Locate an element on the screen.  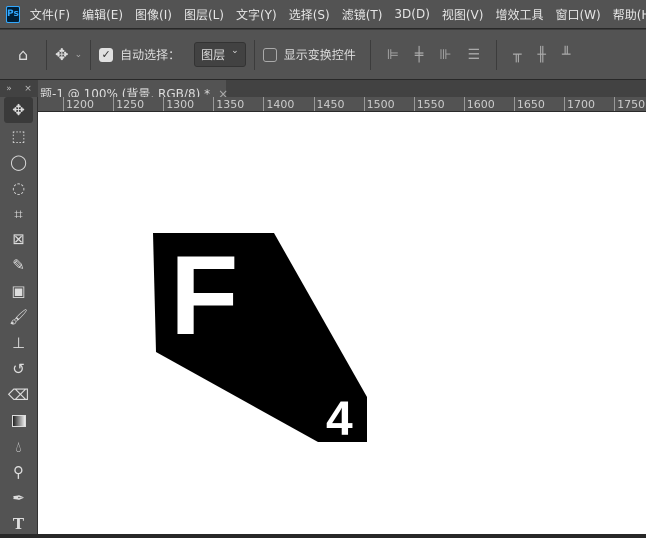
dropdown-value: 图层 is located at coordinates (213, 55).